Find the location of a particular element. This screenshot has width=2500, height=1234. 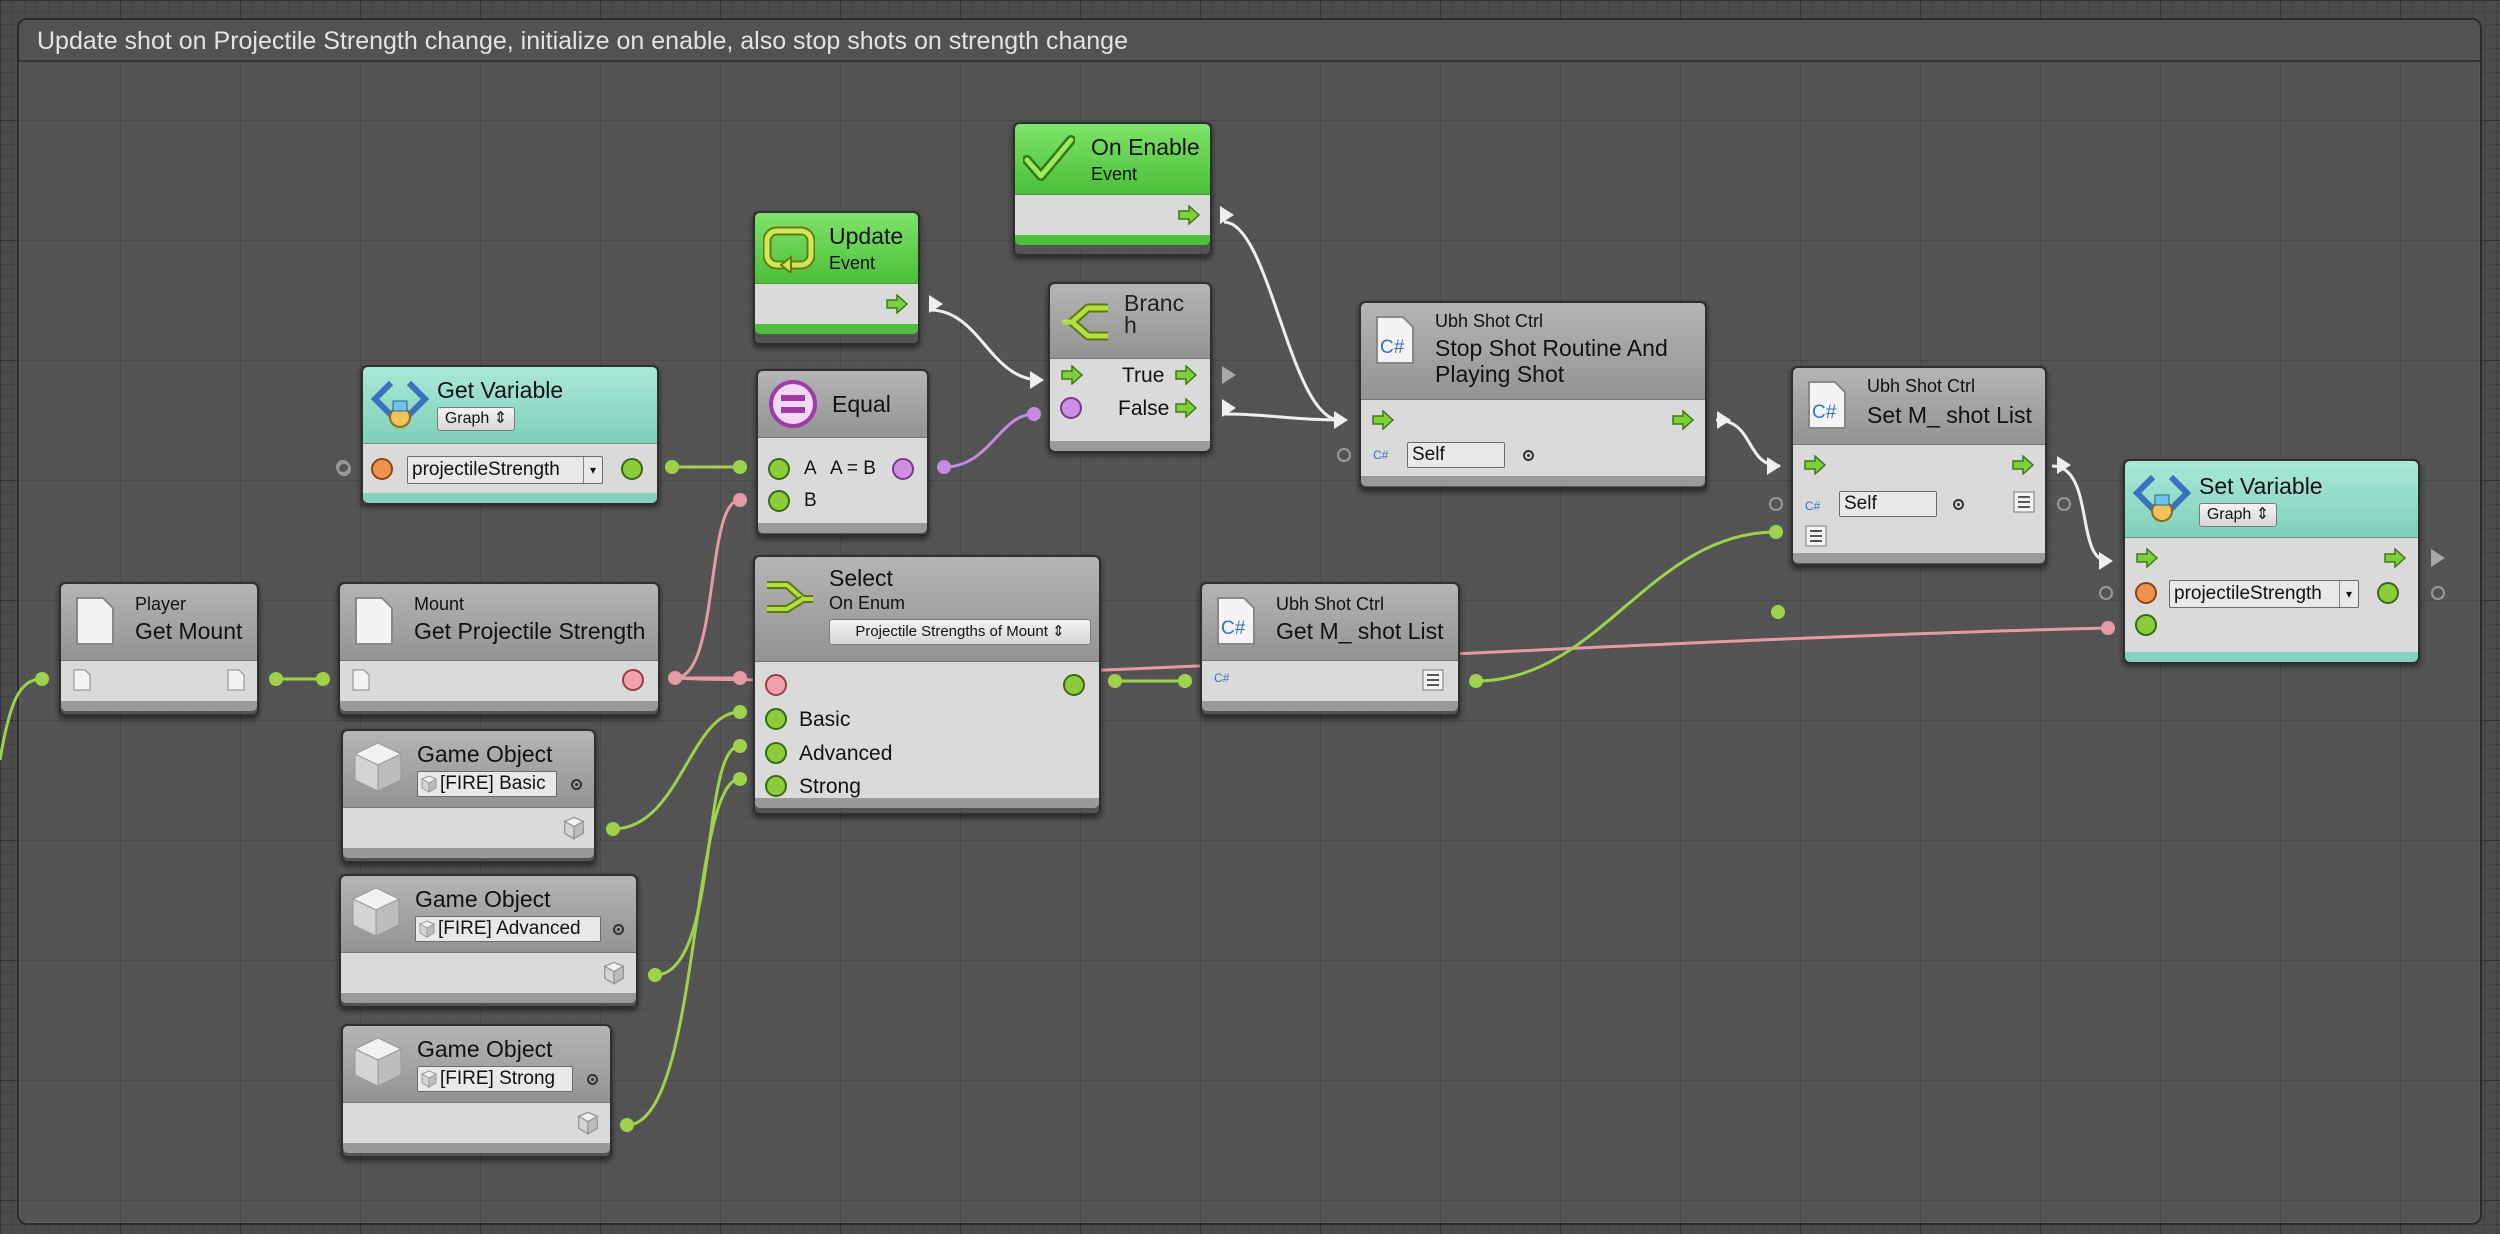

update-node: Update Event is located at coordinates (848, 278).